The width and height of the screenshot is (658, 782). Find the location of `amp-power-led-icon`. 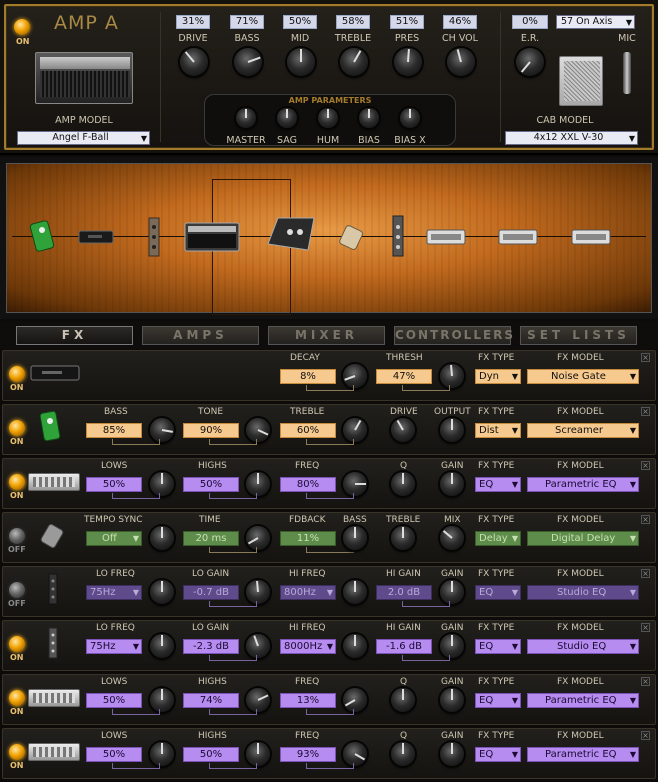

amp-power-led-icon is located at coordinates (22, 27).